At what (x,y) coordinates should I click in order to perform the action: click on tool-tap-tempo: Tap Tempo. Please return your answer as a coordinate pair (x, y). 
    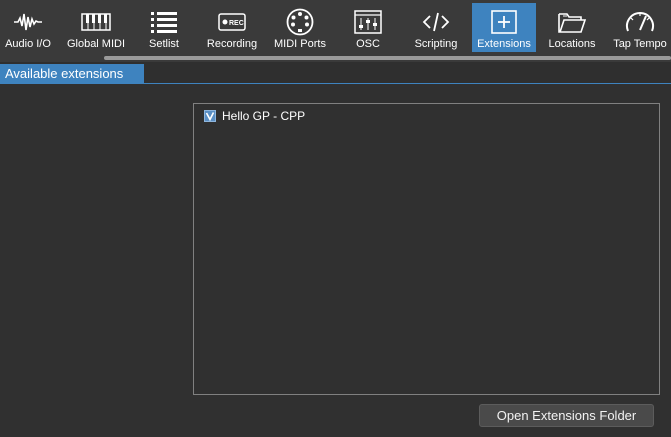
    Looking at the image, I should click on (640, 27).